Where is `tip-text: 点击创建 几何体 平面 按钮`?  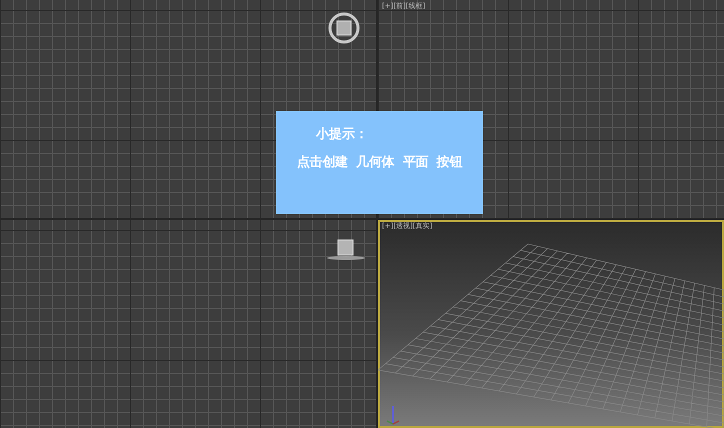 tip-text: 点击创建 几何体 平面 按钮 is located at coordinates (380, 162).